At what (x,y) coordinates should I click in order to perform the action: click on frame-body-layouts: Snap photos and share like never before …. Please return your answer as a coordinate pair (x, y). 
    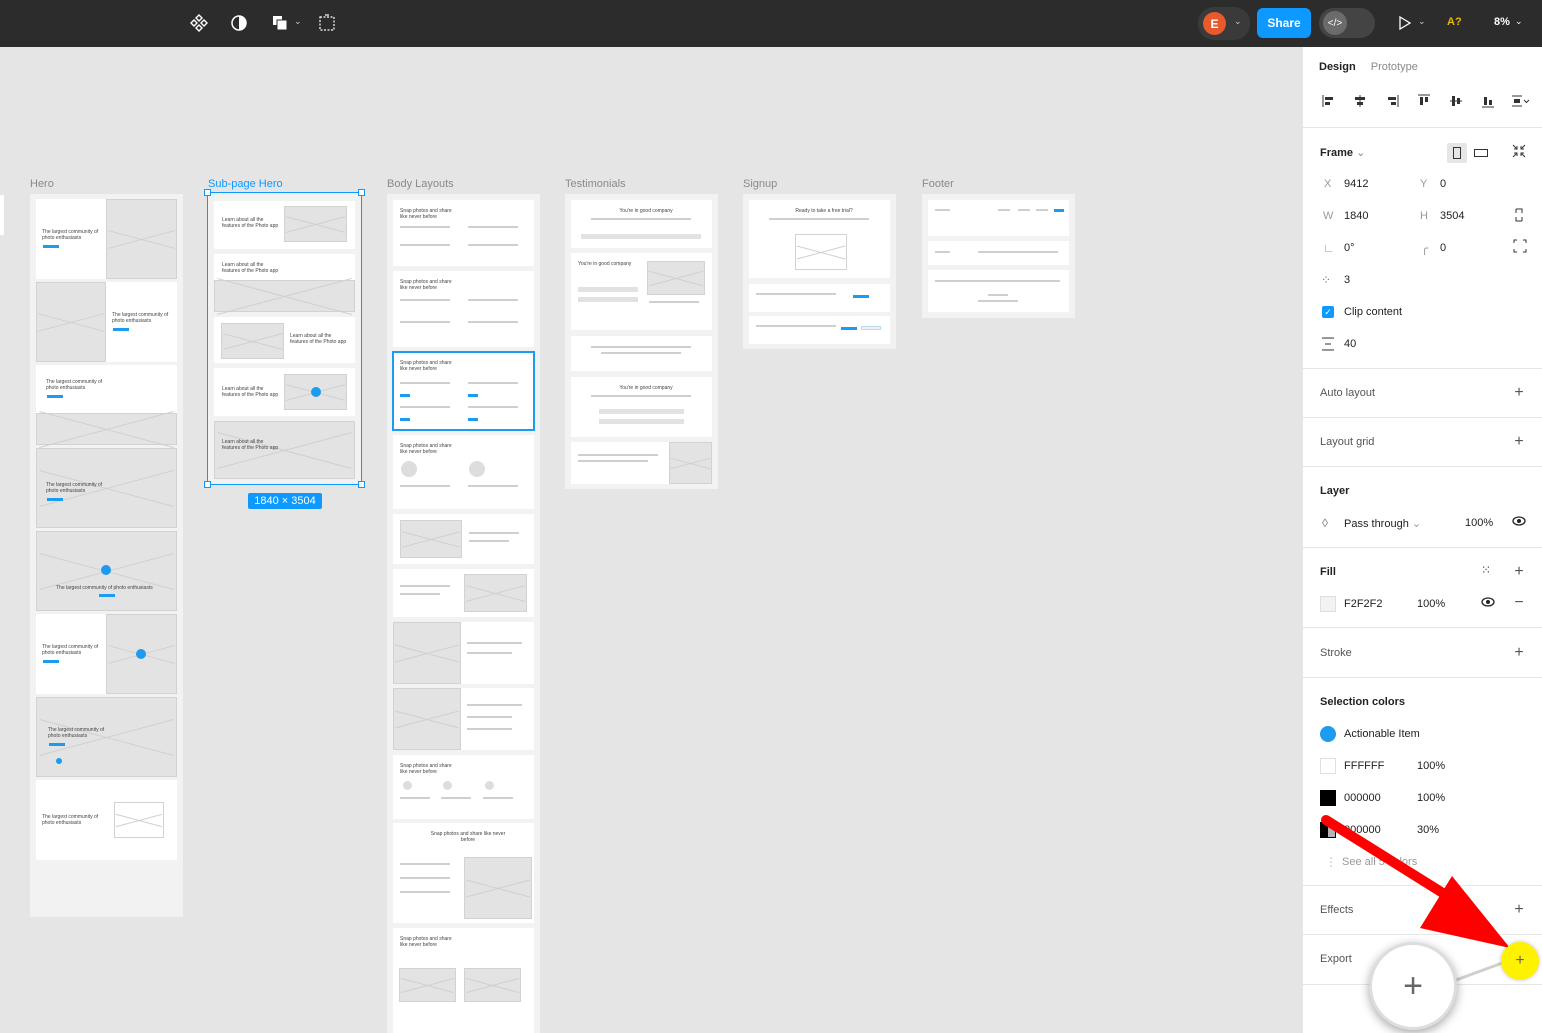
    Looking at the image, I should click on (463, 613).